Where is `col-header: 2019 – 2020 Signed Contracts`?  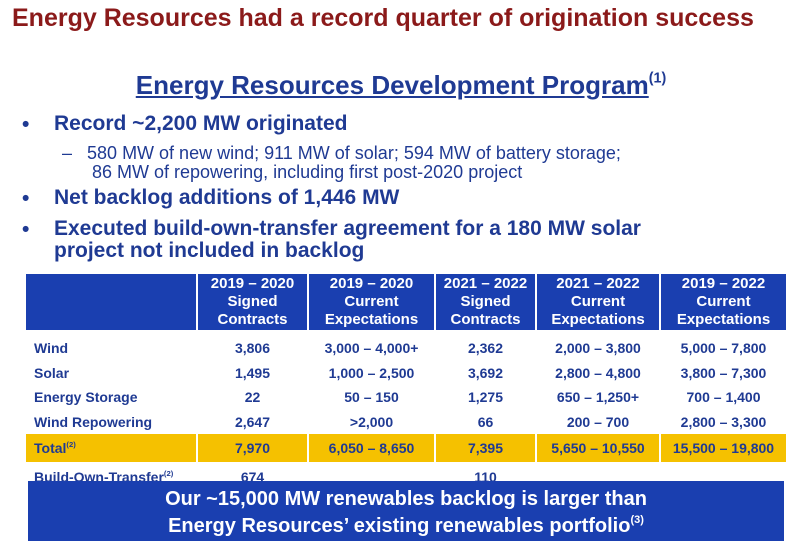 col-header: 2019 – 2020 Signed Contracts is located at coordinates (252, 302).